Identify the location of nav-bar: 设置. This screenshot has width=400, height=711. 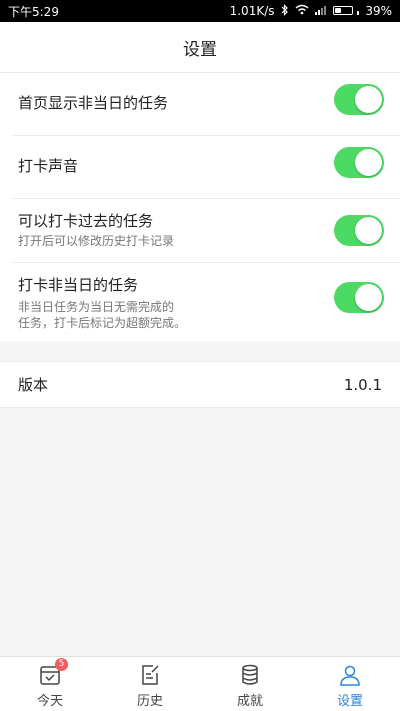
(200, 47).